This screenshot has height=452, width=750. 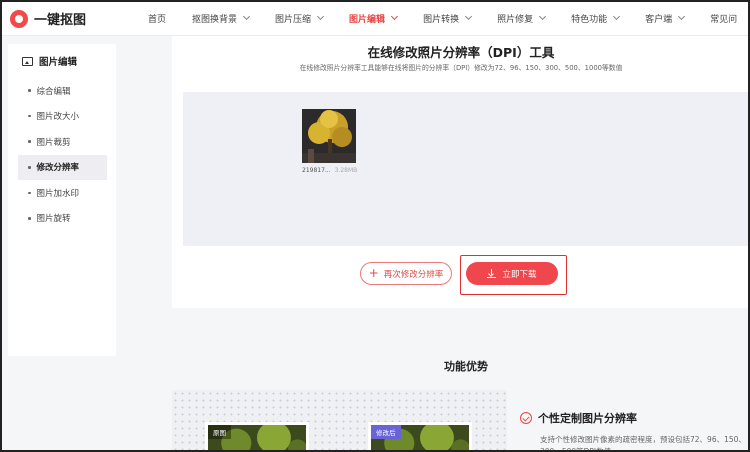 I want to click on sidebar-item-change-resolution: 修改分辨率, so click(x=62, y=167).